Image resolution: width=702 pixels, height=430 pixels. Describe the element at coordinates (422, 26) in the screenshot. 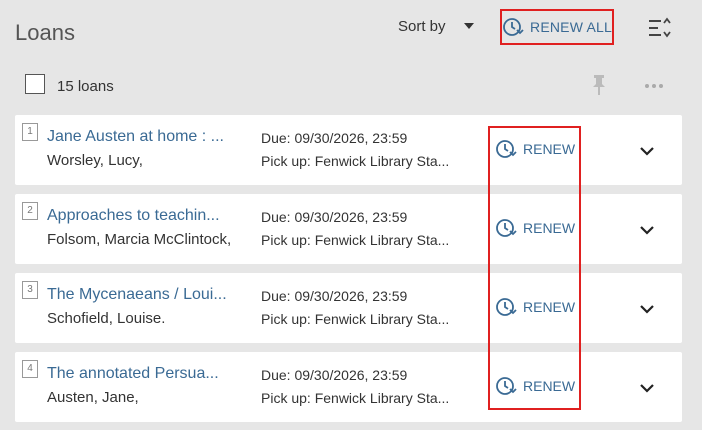

I see `sort-by-label: Sort by` at that location.